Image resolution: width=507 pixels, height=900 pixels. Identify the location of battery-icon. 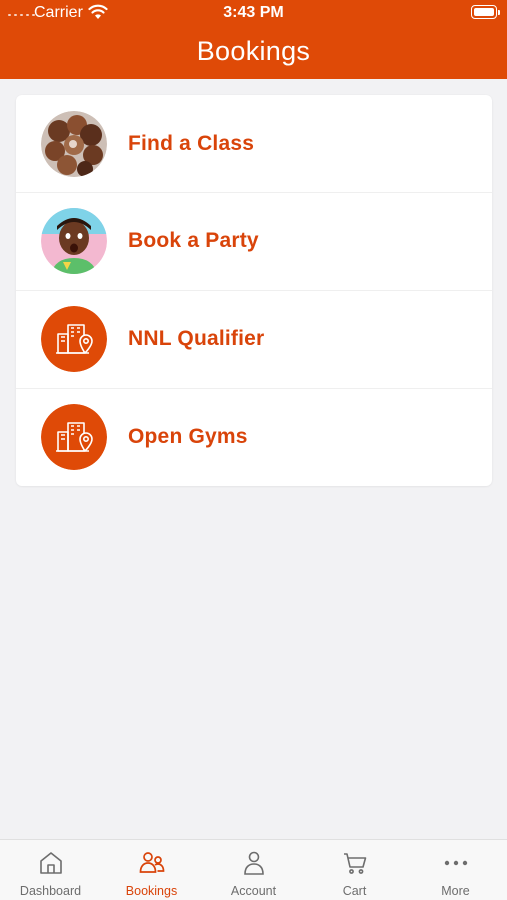
(485, 12).